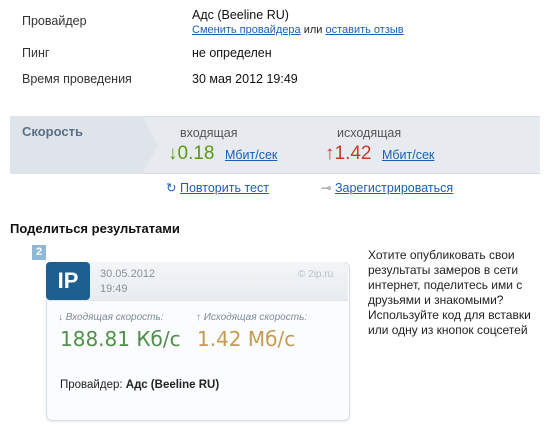  I want to click on ip-logo: IP, so click(68, 281).